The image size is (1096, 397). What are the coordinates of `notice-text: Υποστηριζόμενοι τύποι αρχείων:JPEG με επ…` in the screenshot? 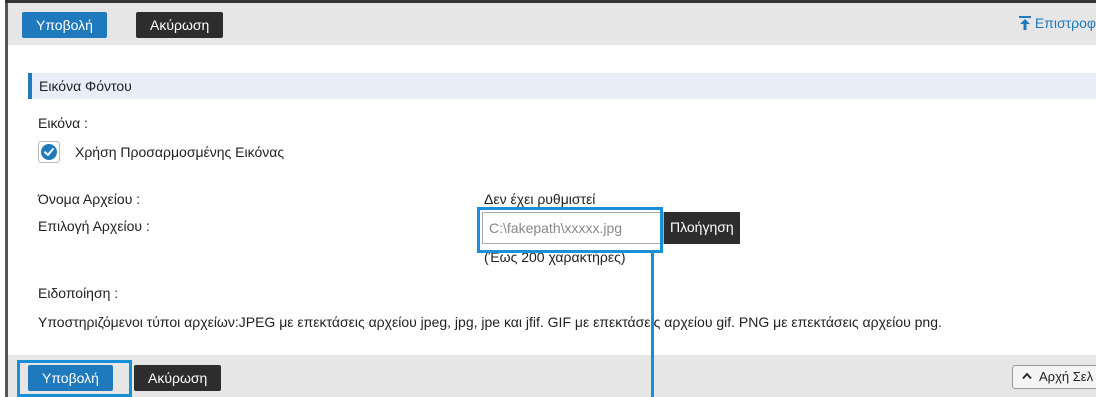 It's located at (490, 322).